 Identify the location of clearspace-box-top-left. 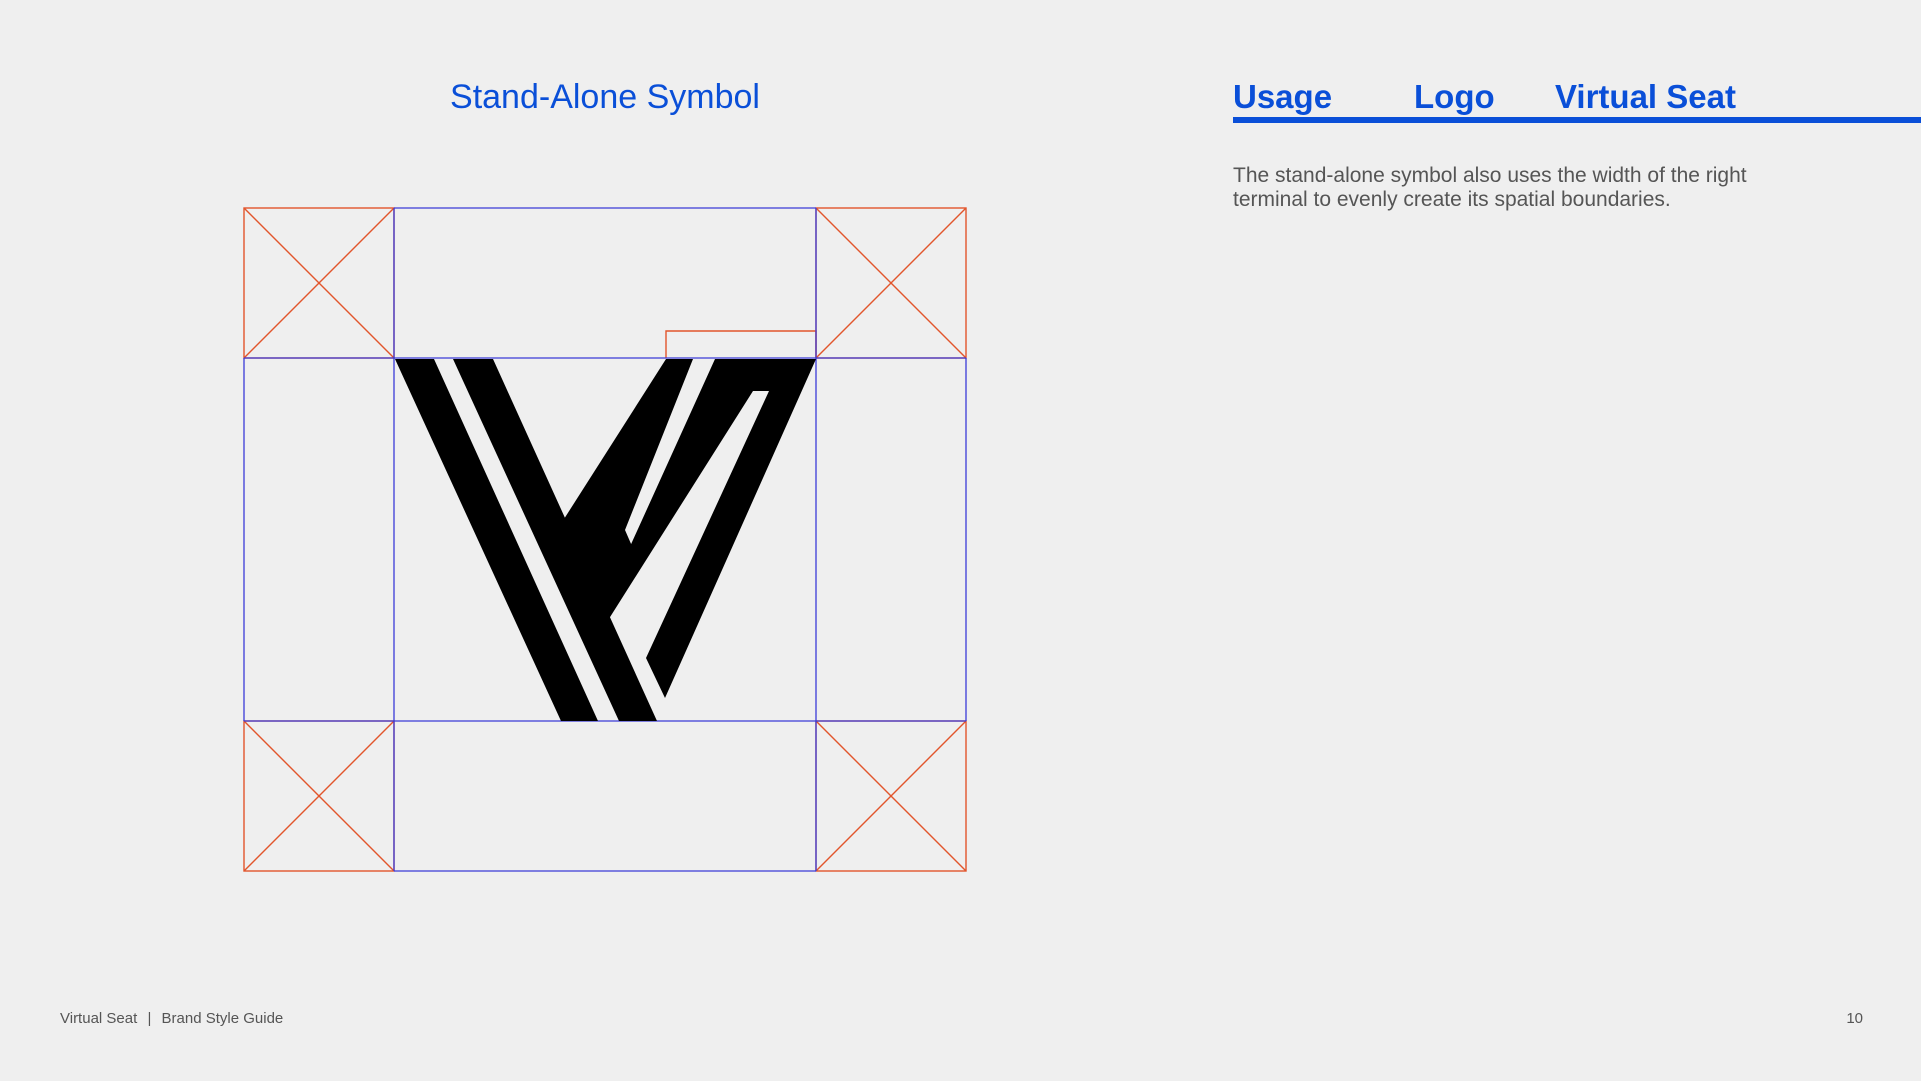
(319, 283).